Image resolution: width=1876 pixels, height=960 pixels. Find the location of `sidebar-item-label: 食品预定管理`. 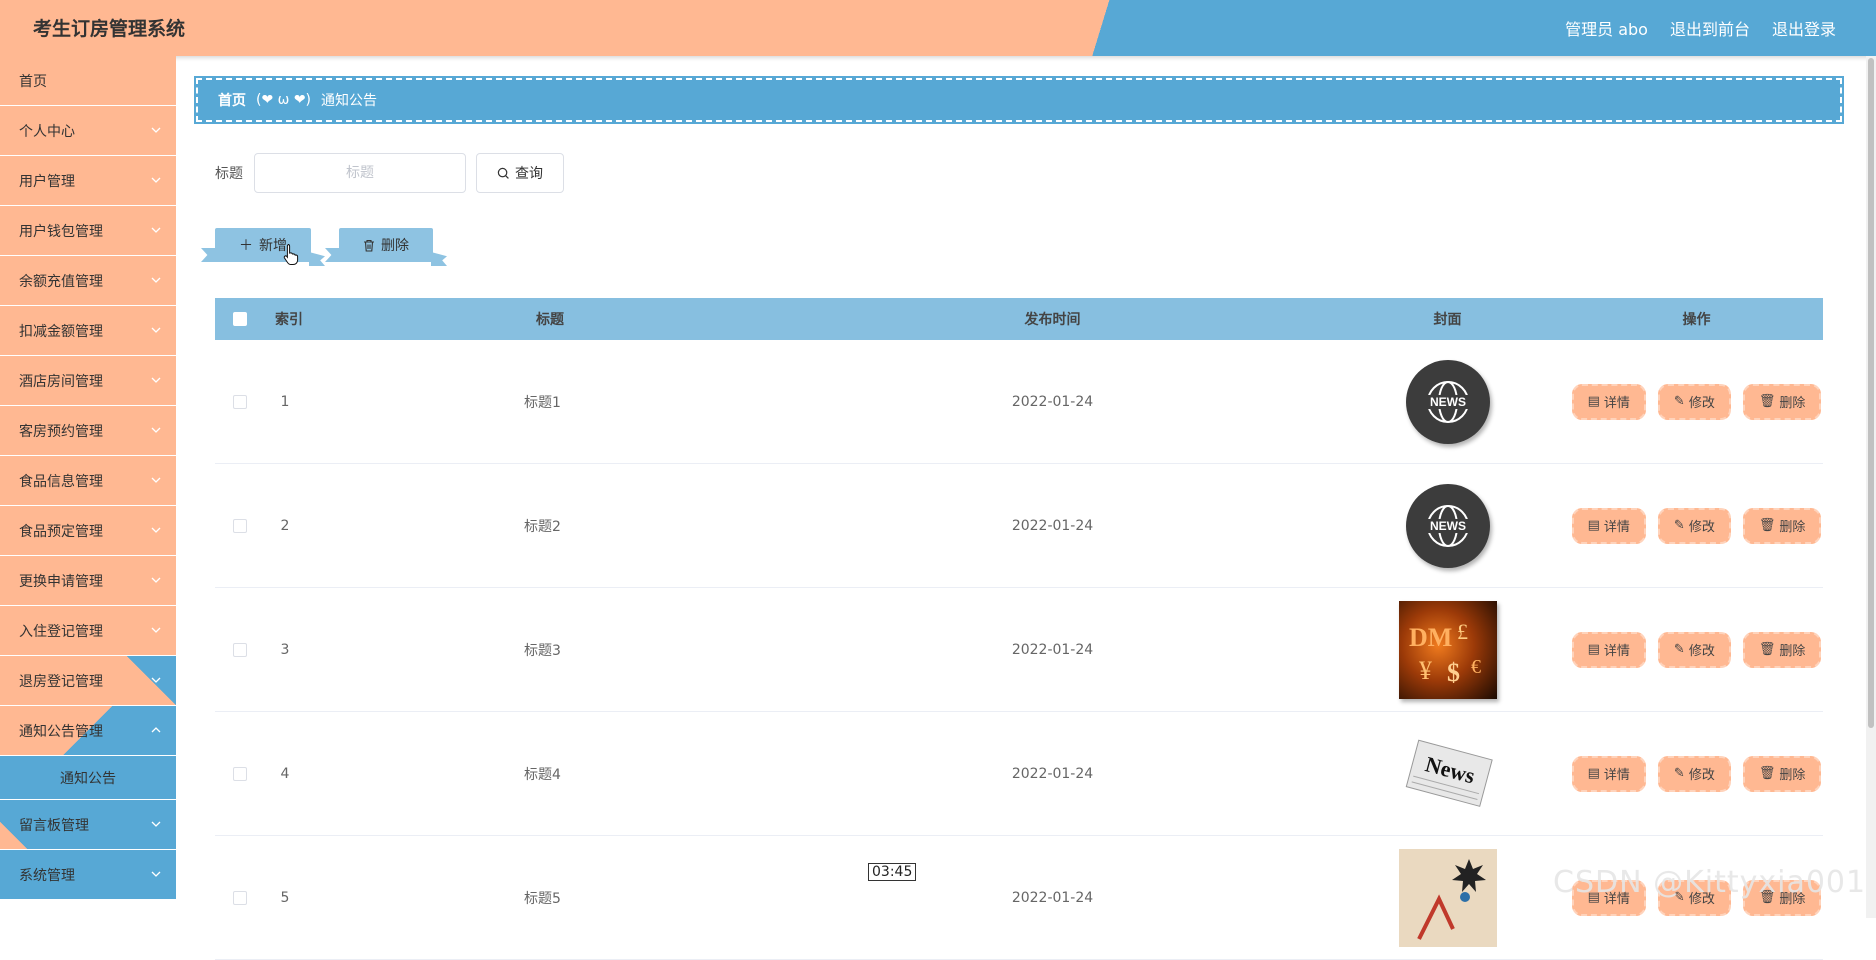

sidebar-item-label: 食品预定管理 is located at coordinates (61, 531).